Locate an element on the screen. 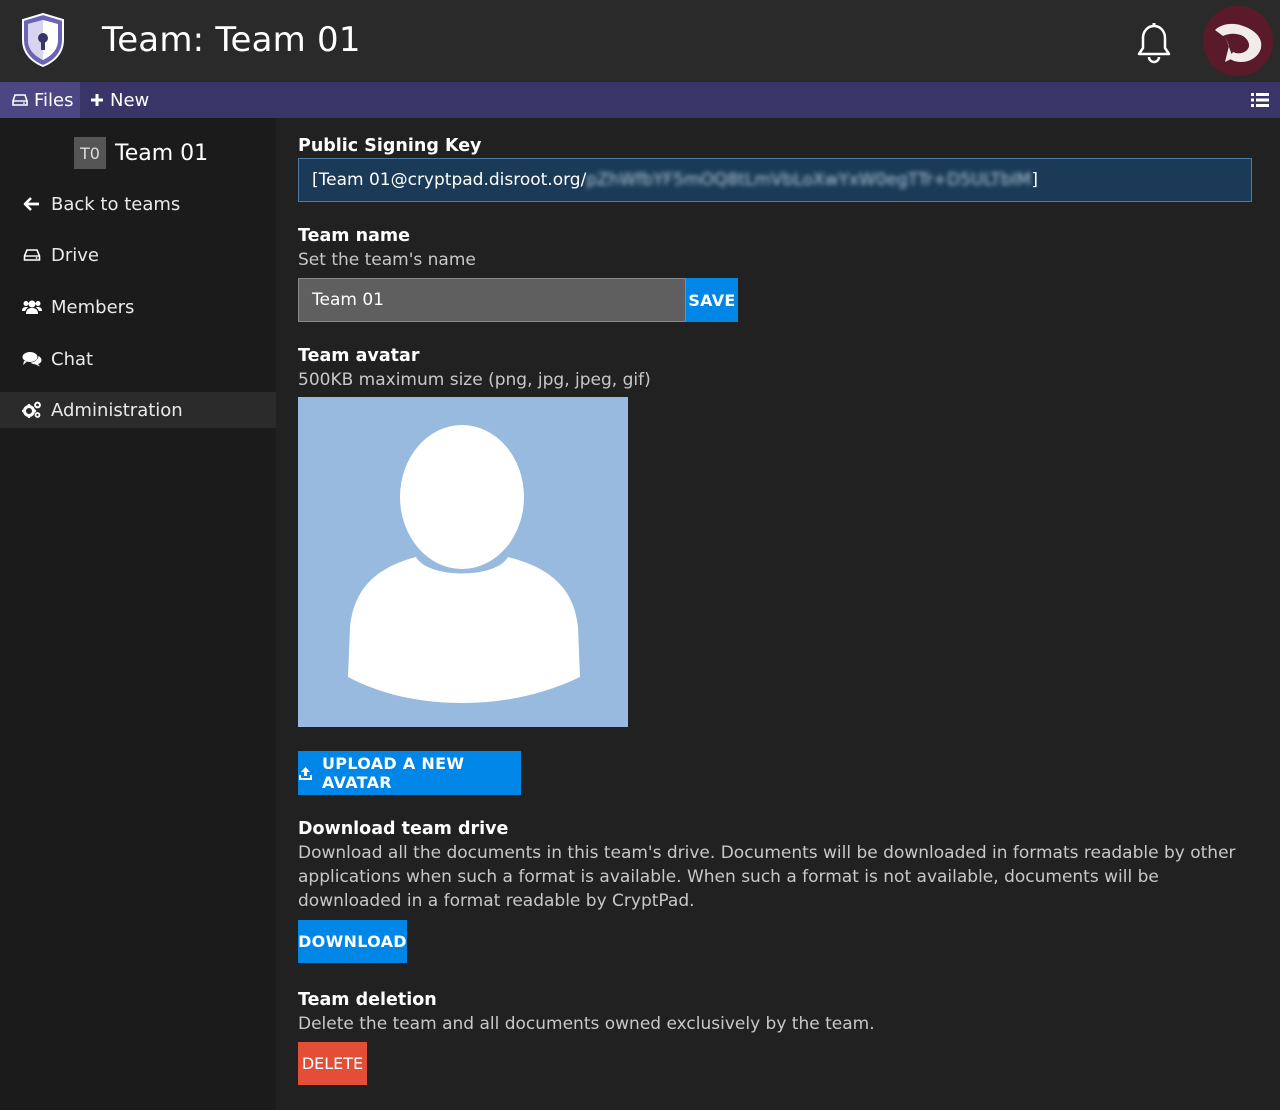  team-avatar-description: 500KB maximum size (png, jpg, jpeg, gif) is located at coordinates (474, 380).